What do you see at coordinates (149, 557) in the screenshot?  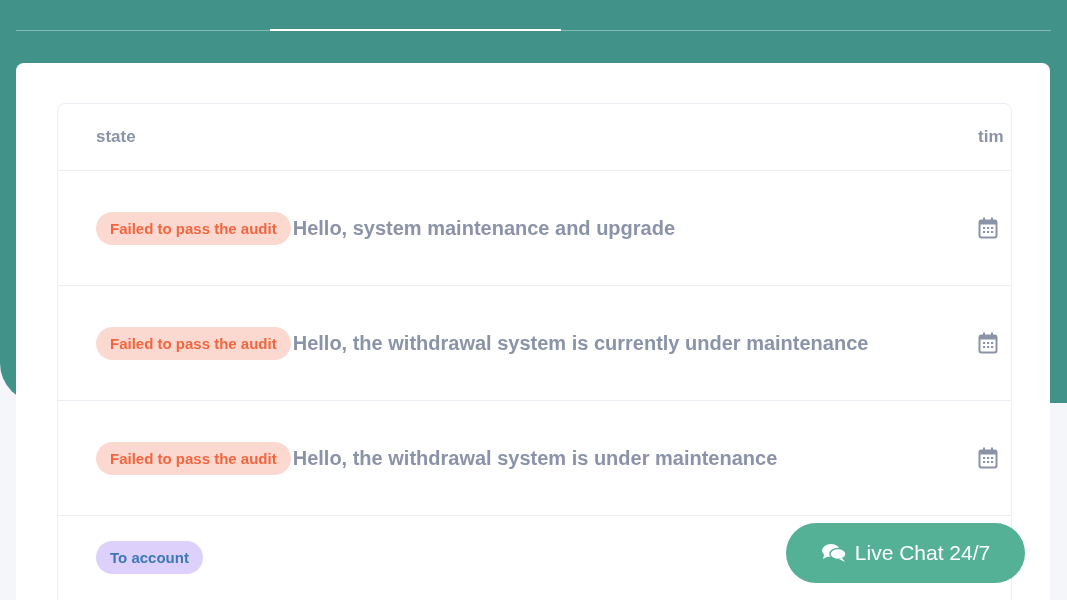 I see `status-badge: To account` at bounding box center [149, 557].